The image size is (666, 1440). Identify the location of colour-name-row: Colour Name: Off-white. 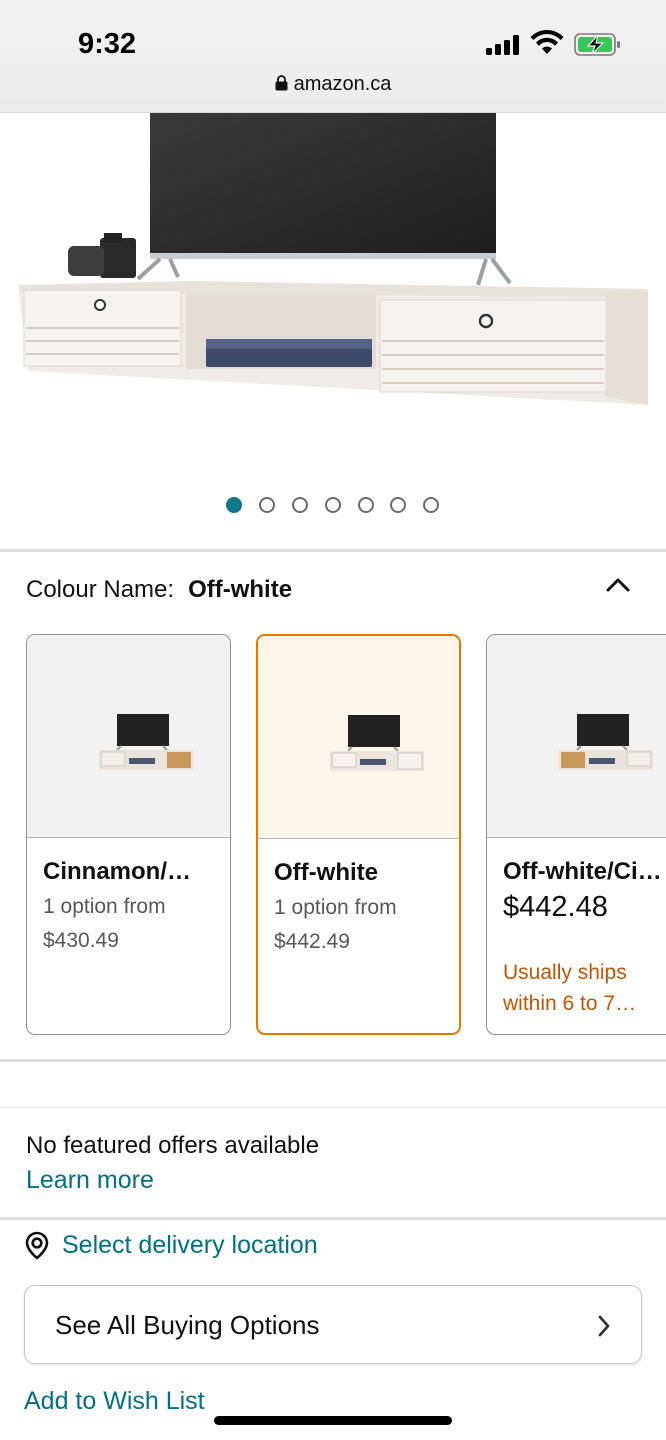
(159, 590).